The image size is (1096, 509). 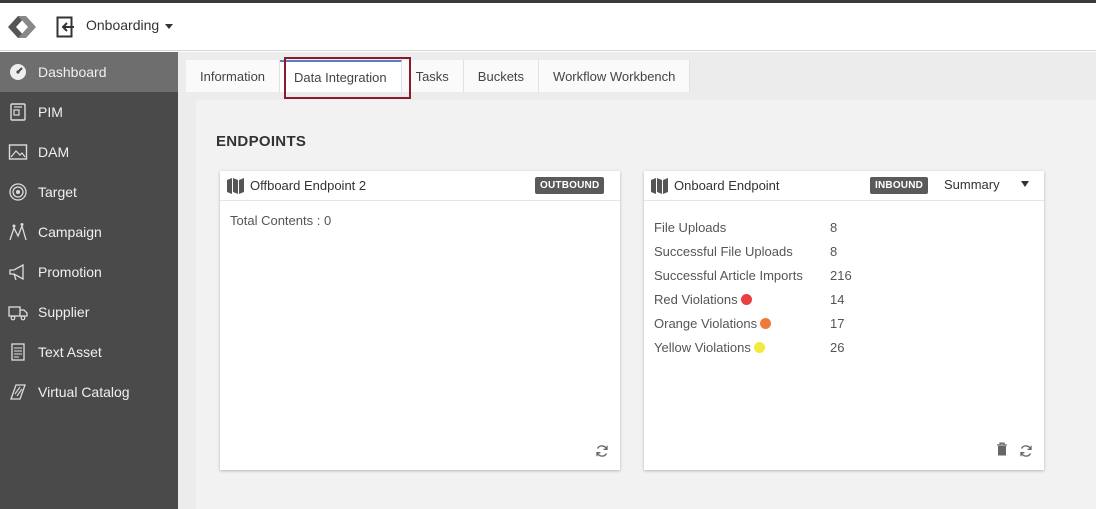 I want to click on sidebar-item-label: Promotion, so click(x=70, y=272).